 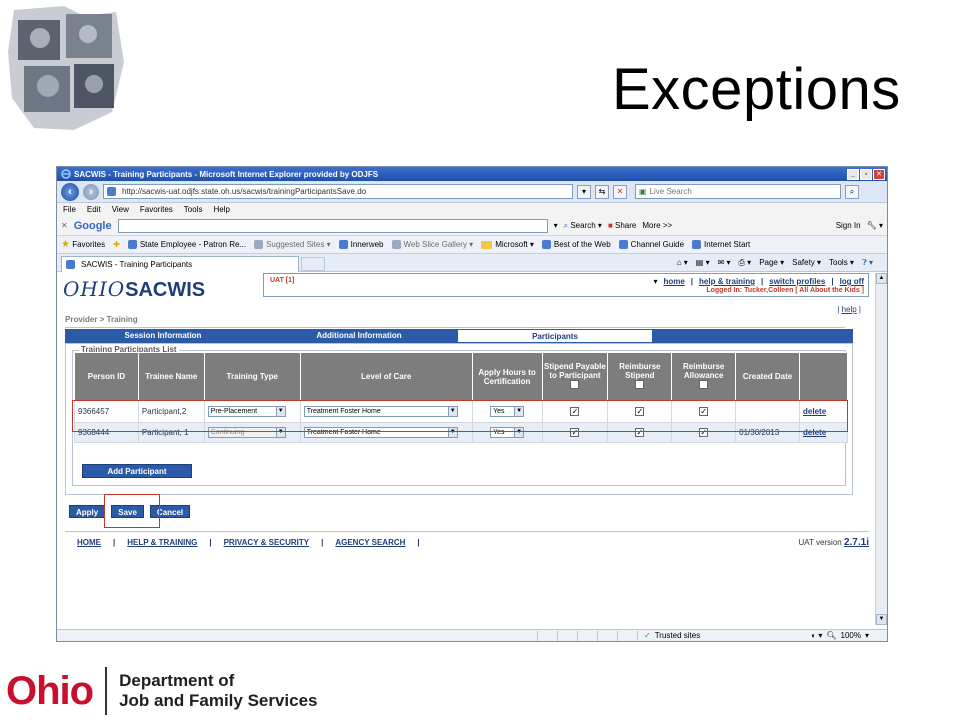 What do you see at coordinates (704, 371) in the screenshot?
I see `col-reimburse-allowance-label: Reimburse Allowance` at bounding box center [704, 371].